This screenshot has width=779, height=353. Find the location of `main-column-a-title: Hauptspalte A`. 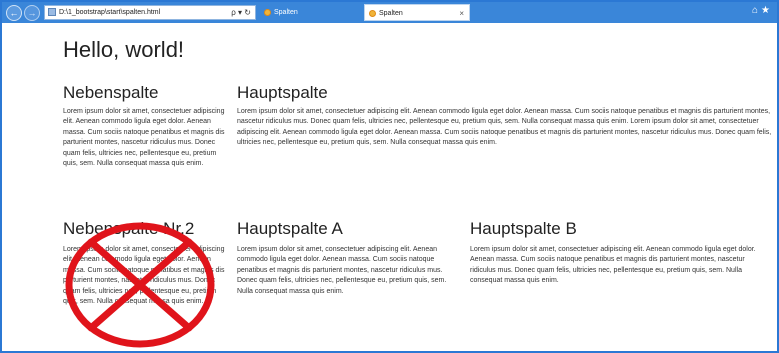

main-column-a-title: Hauptspalte A is located at coordinates (290, 228).